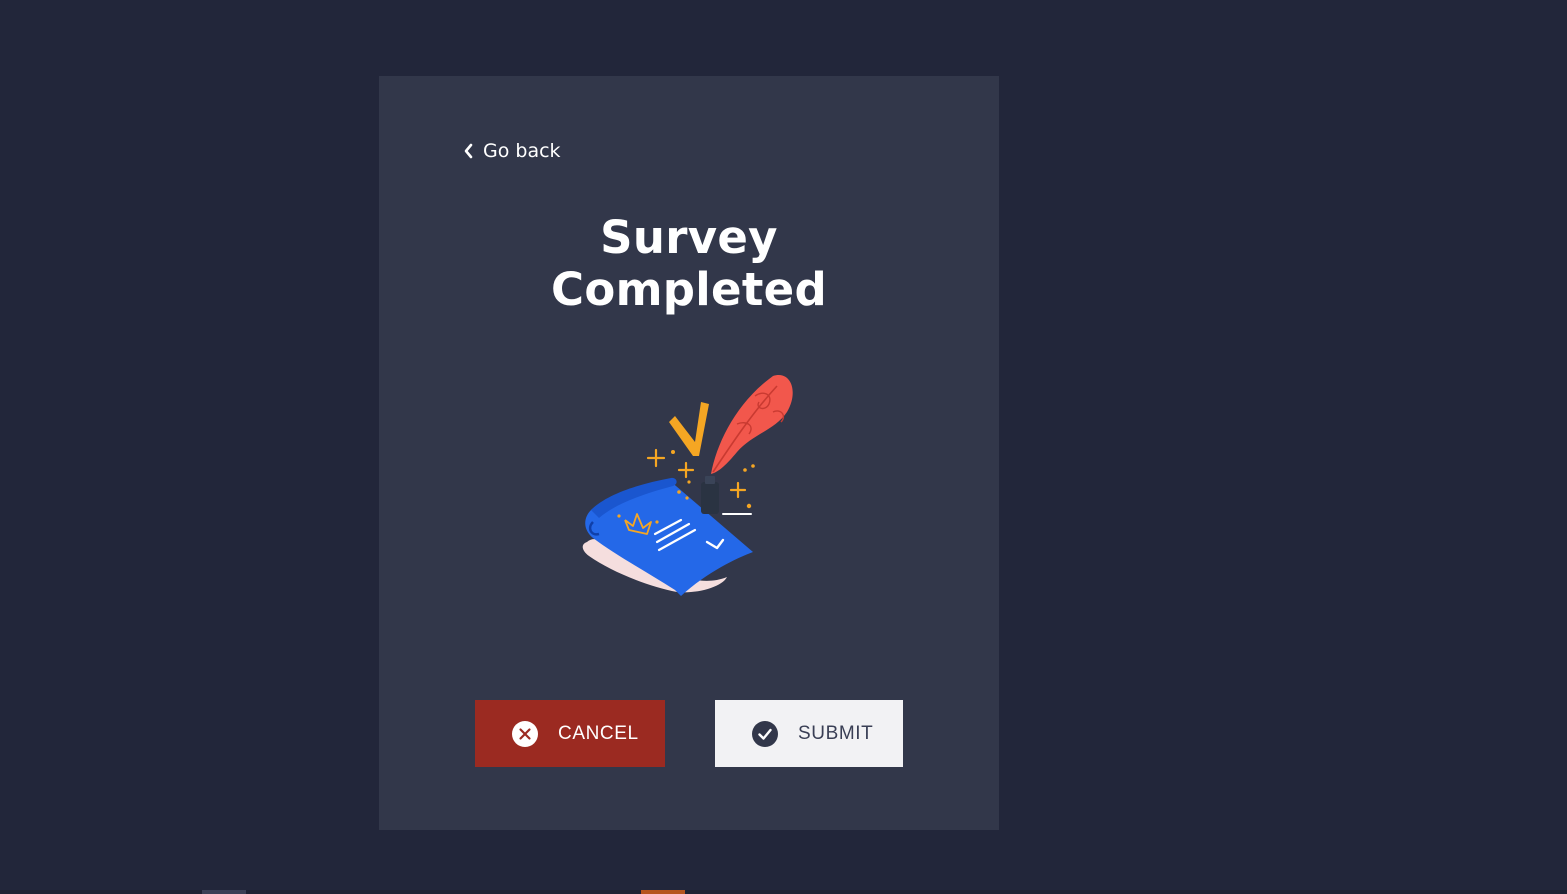  I want to click on title-line-1: Survey, so click(689, 237).